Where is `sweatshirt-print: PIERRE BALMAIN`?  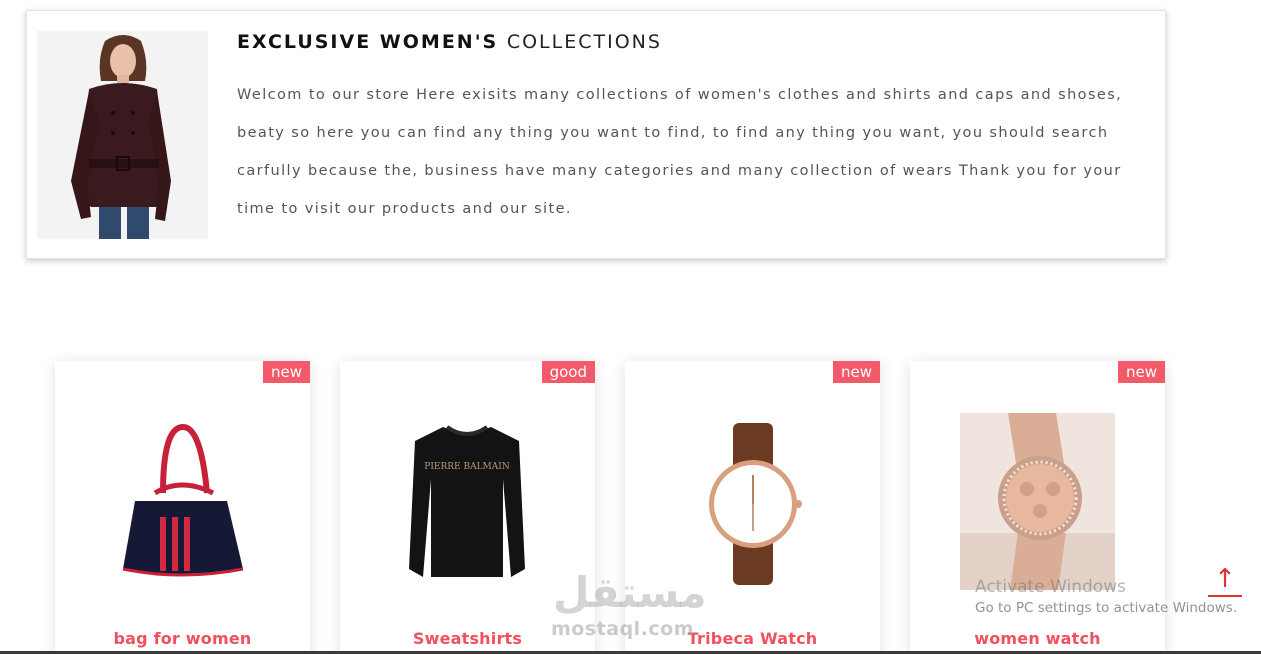
sweatshirt-print: PIERRE BALMAIN is located at coordinates (467, 467).